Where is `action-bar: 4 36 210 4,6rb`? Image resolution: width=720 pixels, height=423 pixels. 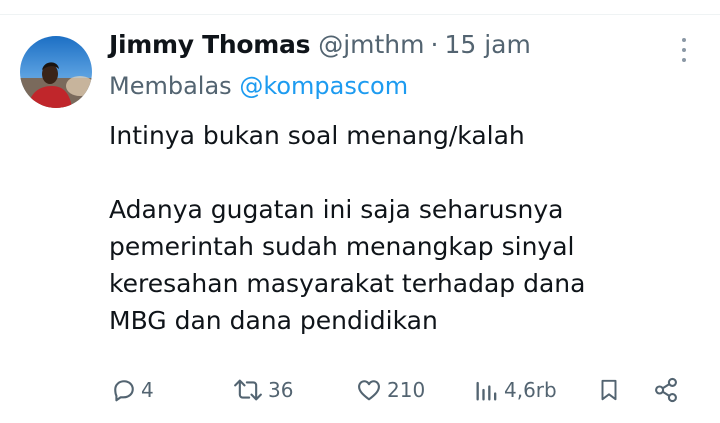 action-bar: 4 36 210 4,6rb is located at coordinates (360, 390).